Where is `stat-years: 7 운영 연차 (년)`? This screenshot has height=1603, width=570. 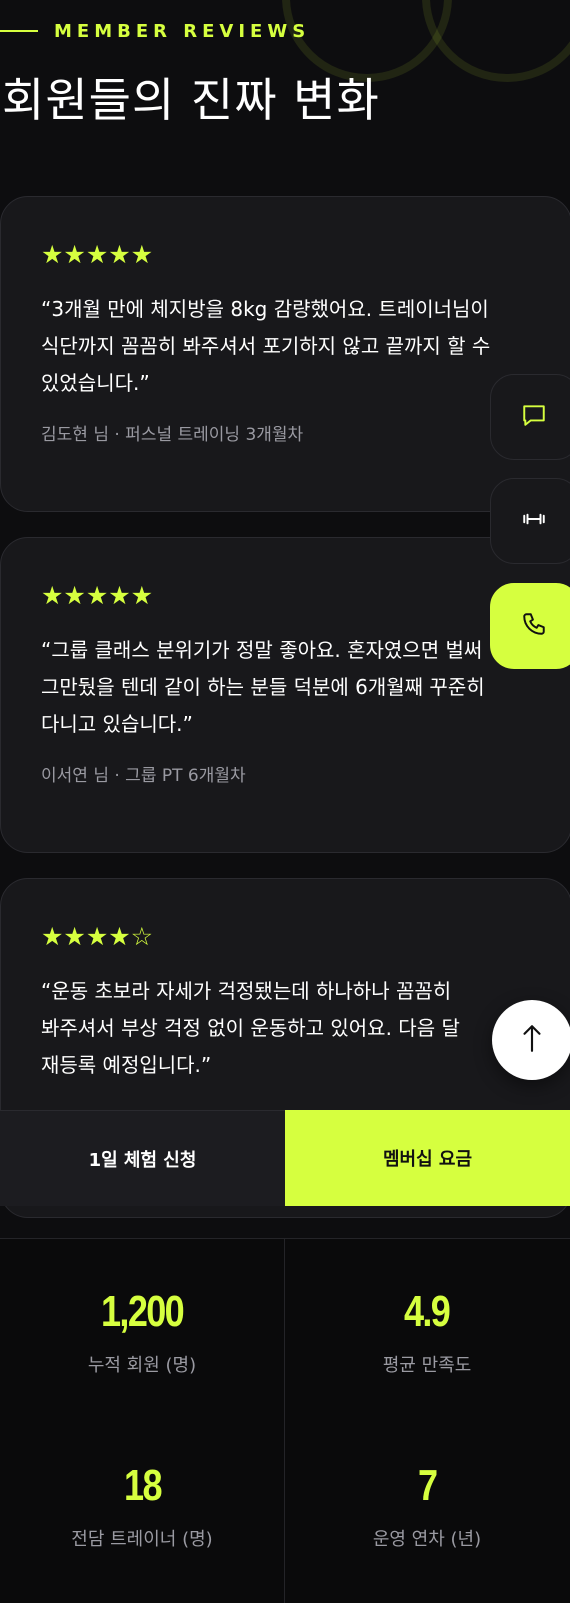
stat-years: 7 운영 연차 (년) is located at coordinates (427, 1506).